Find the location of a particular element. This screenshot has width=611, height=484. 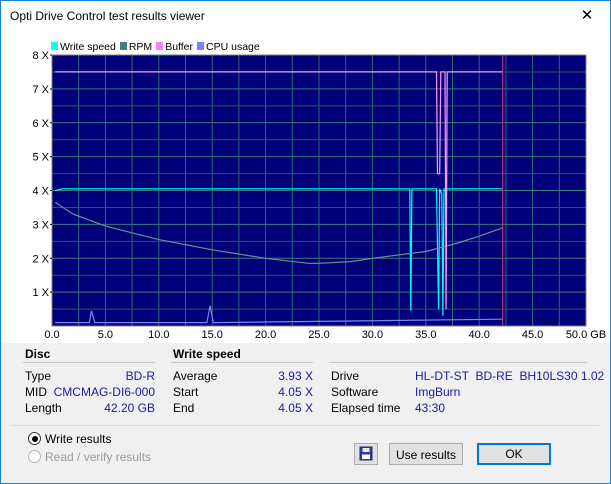

elapsed-time-value: 43:30 is located at coordinates (430, 408).